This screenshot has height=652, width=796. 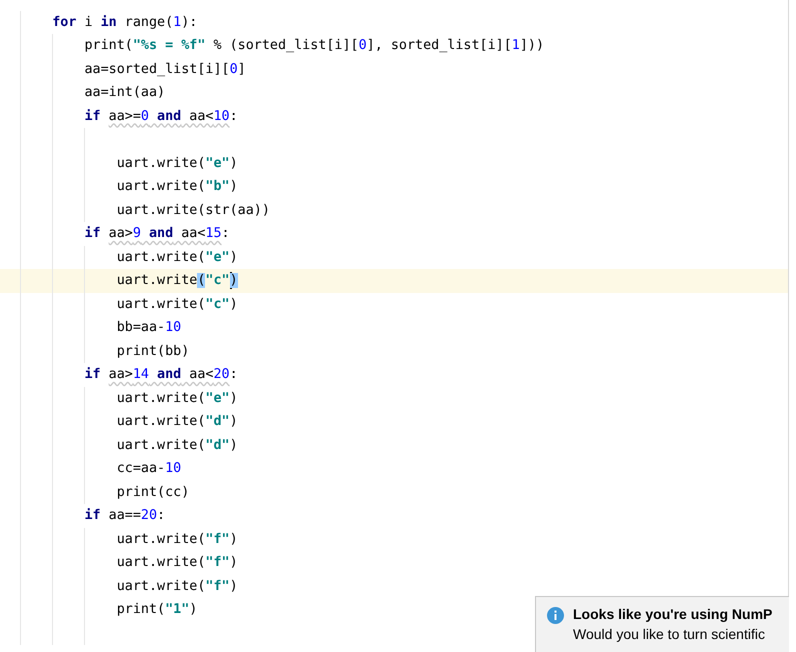 What do you see at coordinates (193, 211) in the screenshot?
I see `code-line: uart.write(str(aa))` at bounding box center [193, 211].